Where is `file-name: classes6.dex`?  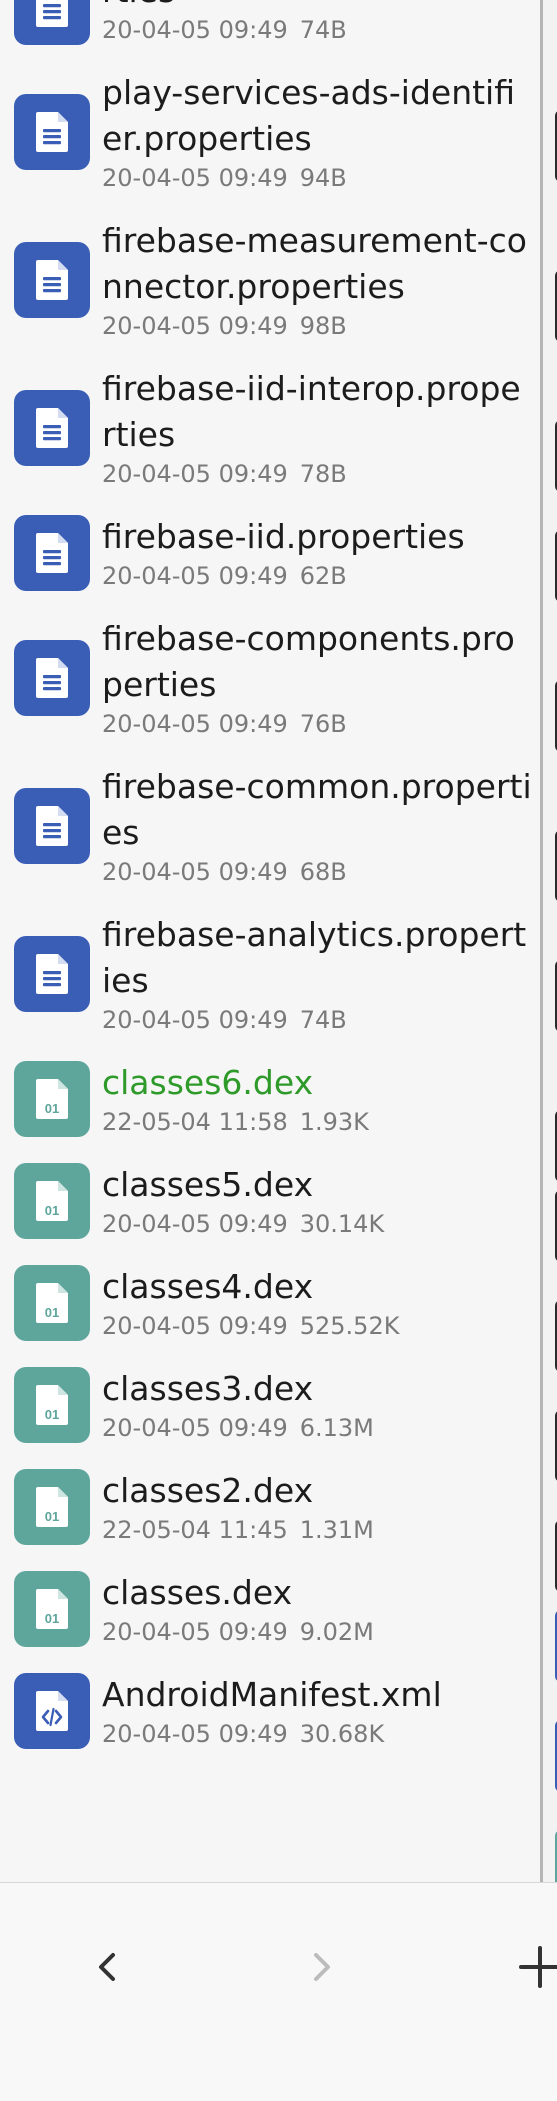 file-name: classes6.dex is located at coordinates (208, 1082).